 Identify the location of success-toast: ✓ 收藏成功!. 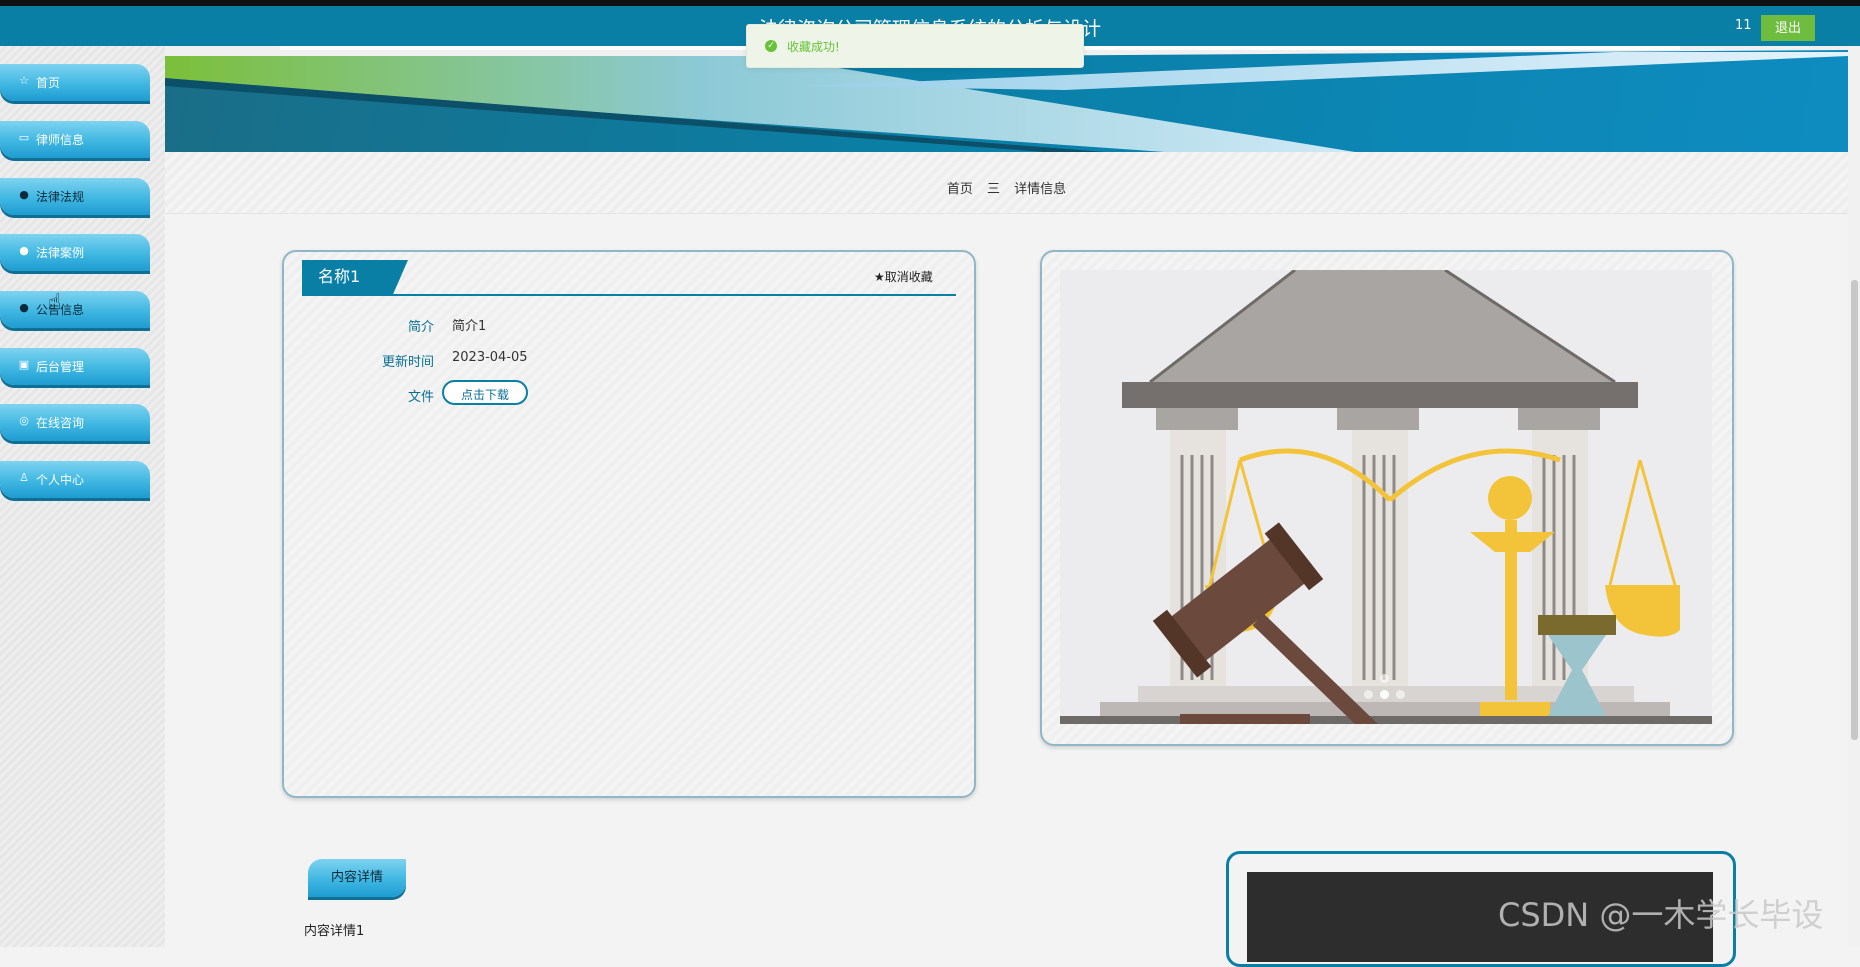
(915, 46).